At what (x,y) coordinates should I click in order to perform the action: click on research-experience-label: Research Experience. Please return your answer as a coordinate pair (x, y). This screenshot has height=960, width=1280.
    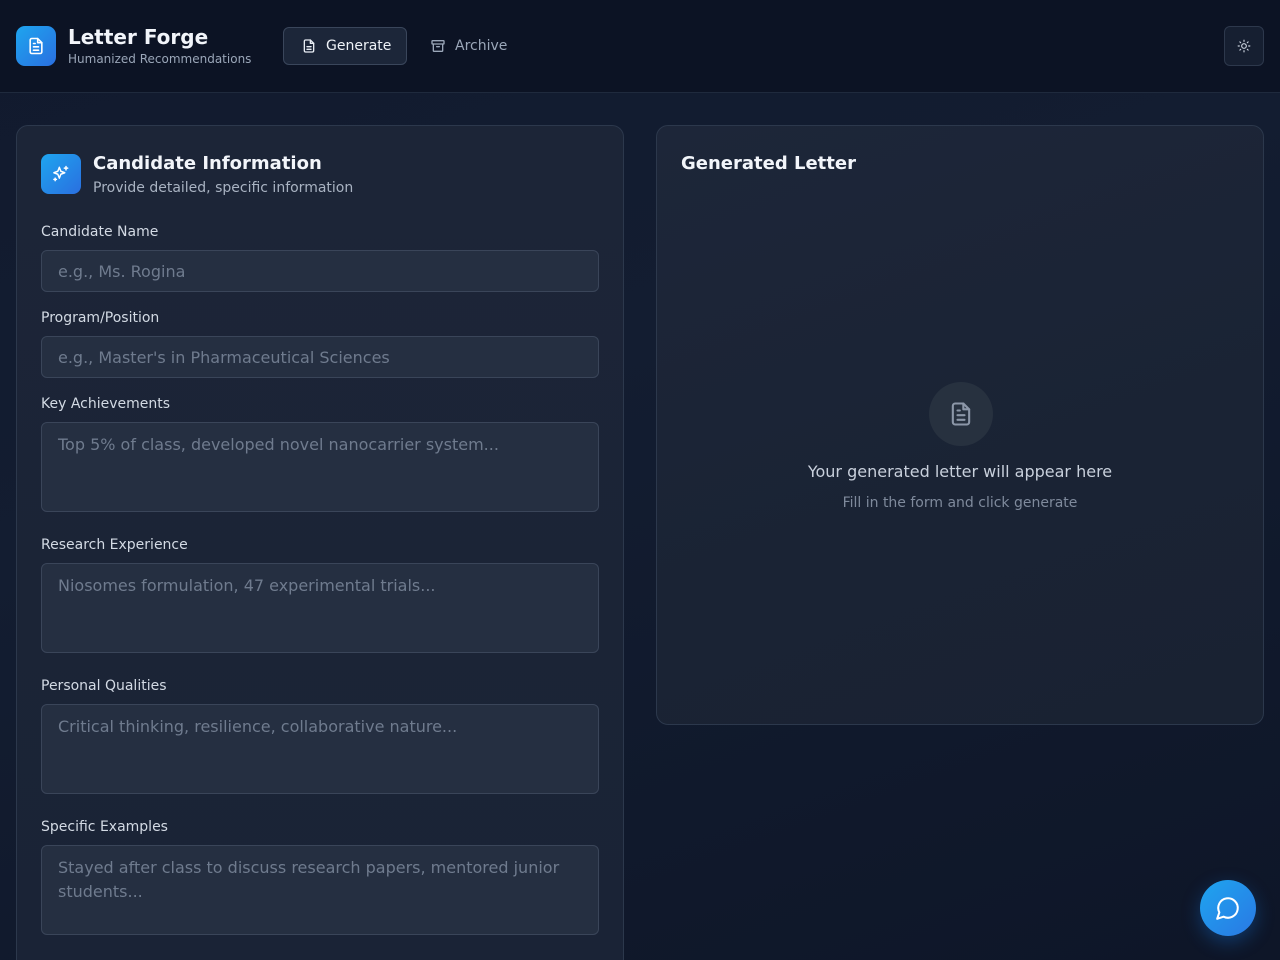
    Looking at the image, I should click on (114, 545).